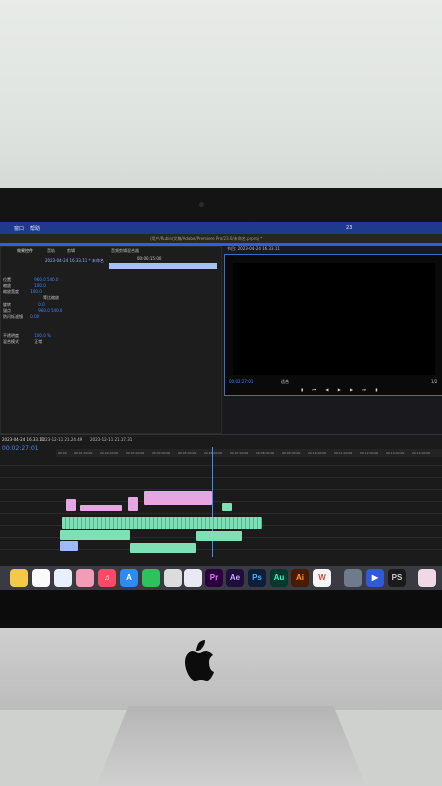  I want to click on wps-icon: W, so click(322, 578).